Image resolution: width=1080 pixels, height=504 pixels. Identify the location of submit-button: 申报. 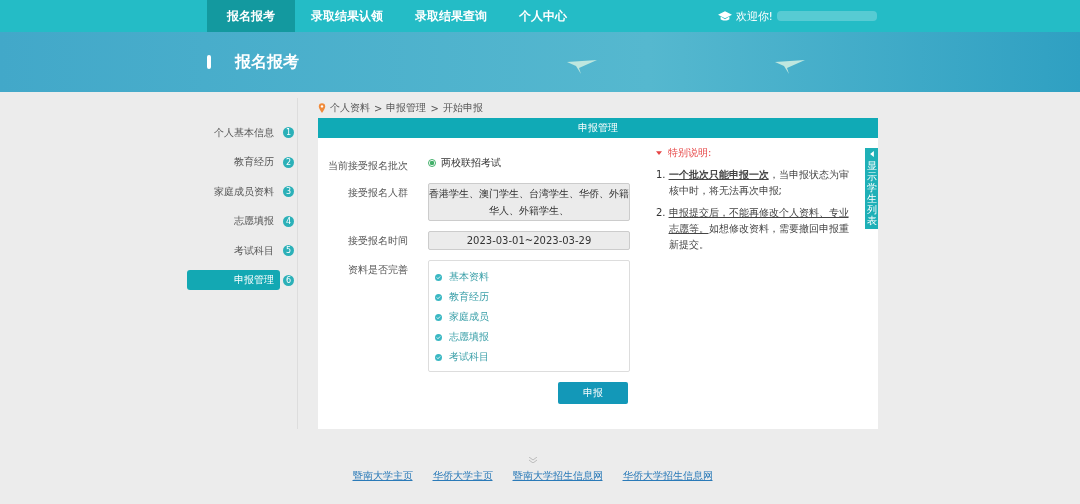
(593, 393).